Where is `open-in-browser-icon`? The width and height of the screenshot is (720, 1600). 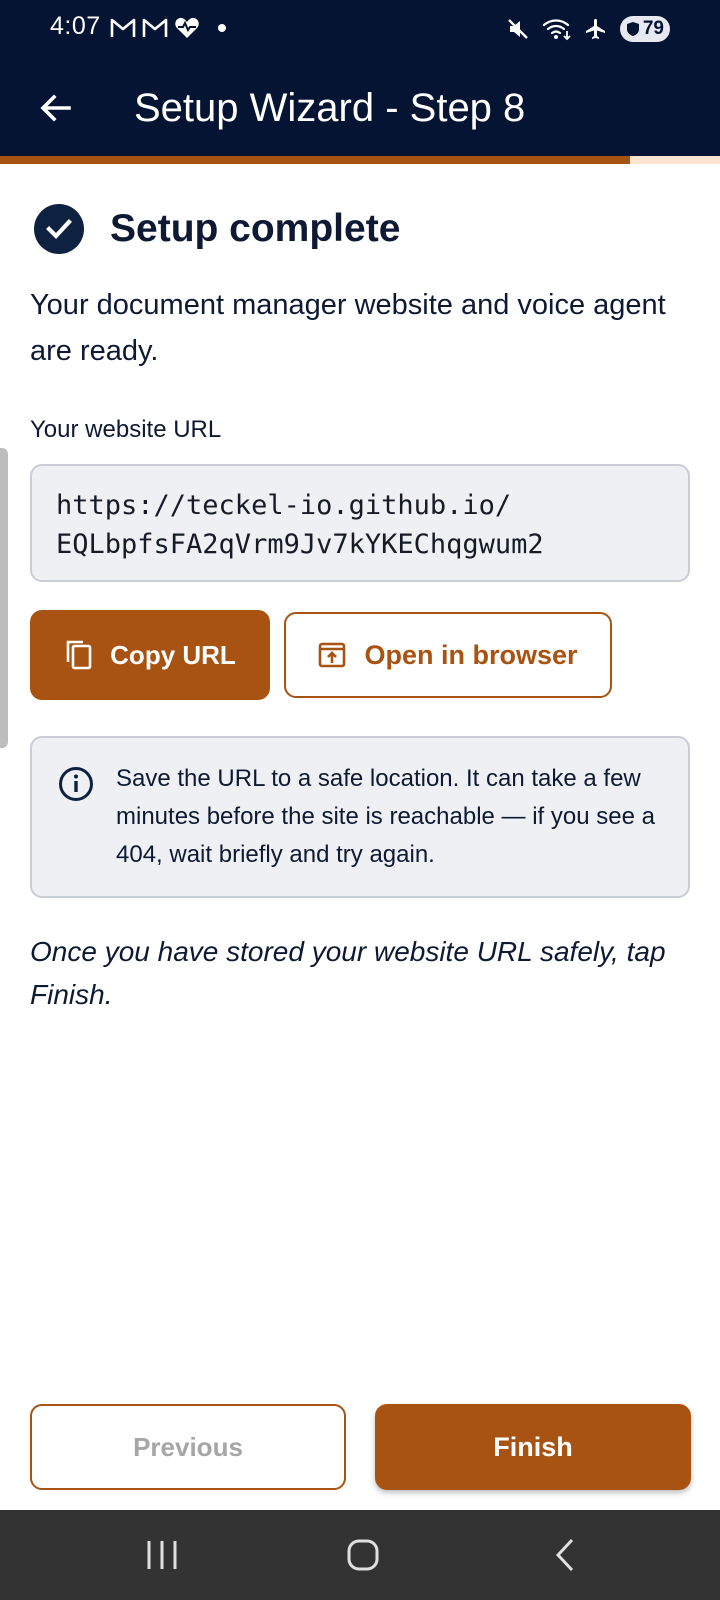 open-in-browser-icon is located at coordinates (332, 655).